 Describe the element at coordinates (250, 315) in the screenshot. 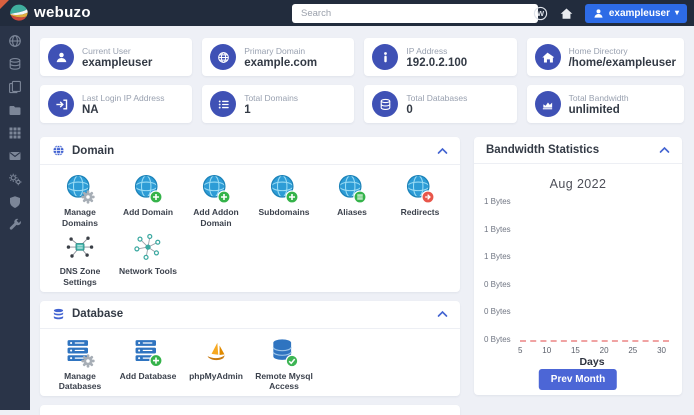

I see `database-panel-header: Database` at that location.